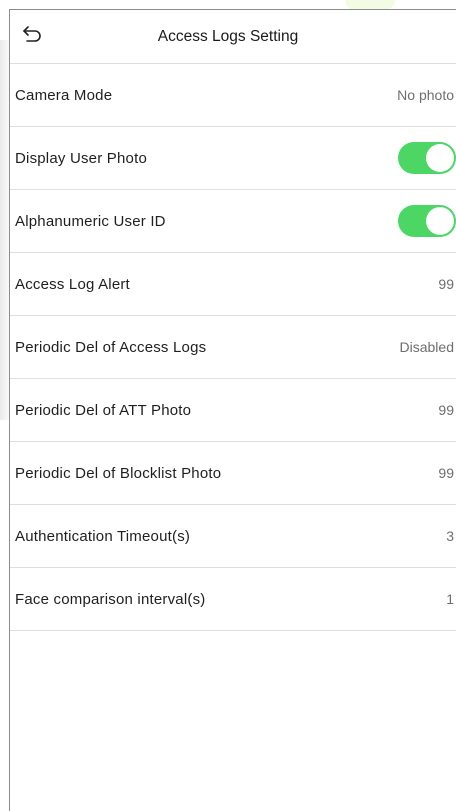  Describe the element at coordinates (64, 95) in the screenshot. I see `setting-label: Camera Mode` at that location.